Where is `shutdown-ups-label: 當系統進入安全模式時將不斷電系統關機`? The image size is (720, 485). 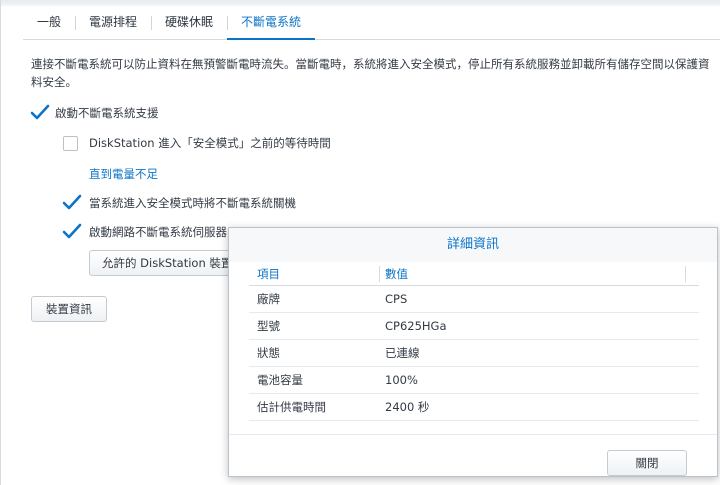 shutdown-ups-label: 當系統進入安全模式時將不斷電系統關機 is located at coordinates (192, 203).